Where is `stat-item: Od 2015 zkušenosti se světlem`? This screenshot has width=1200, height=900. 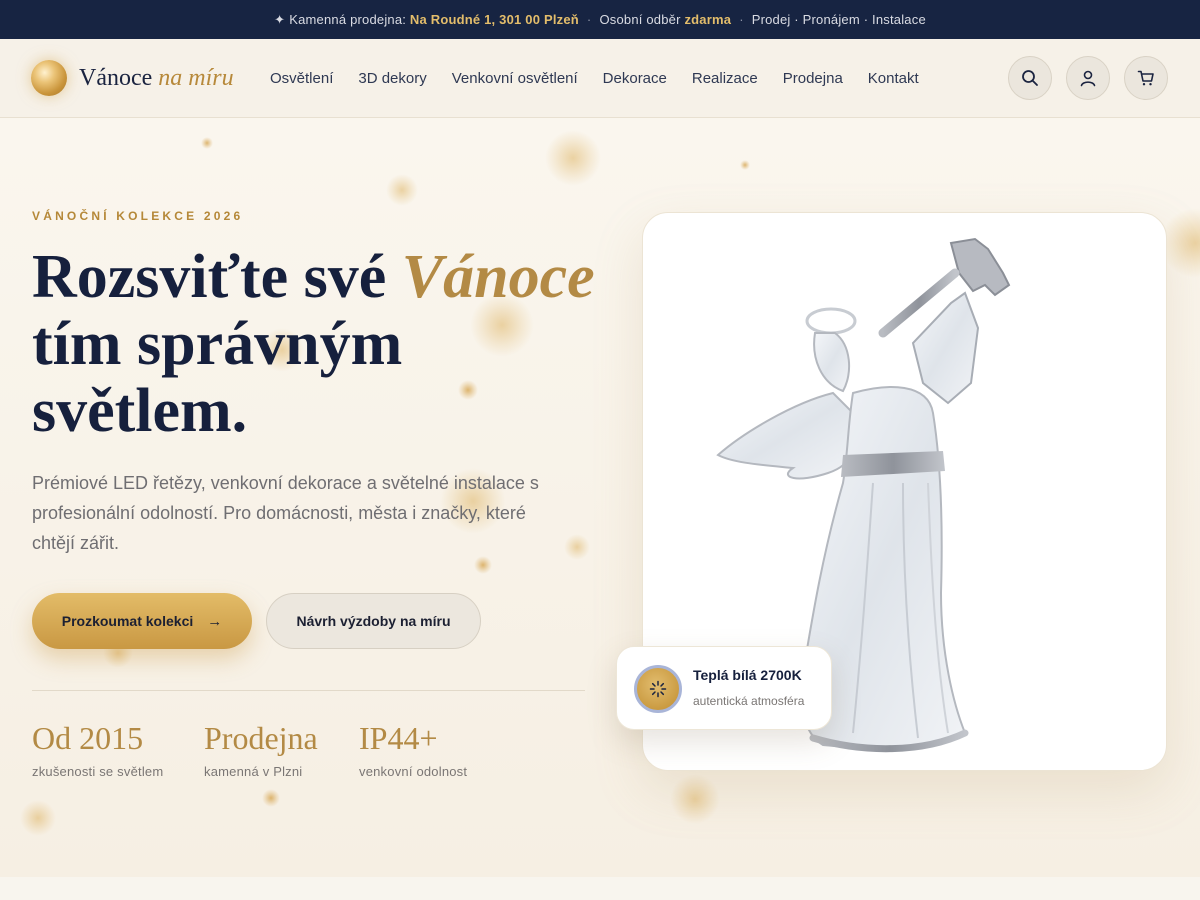 stat-item: Od 2015 zkušenosti se světlem is located at coordinates (97, 748).